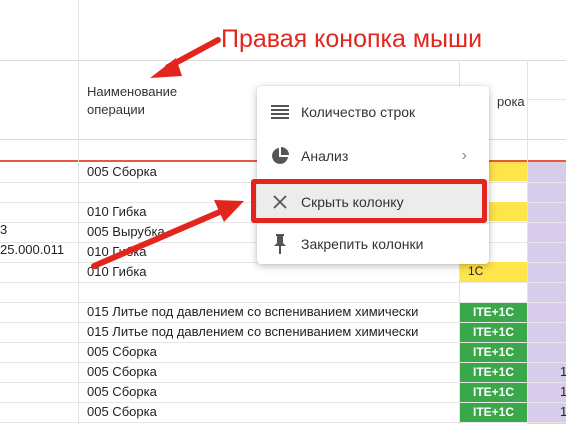 This screenshot has width=566, height=424. Describe the element at coordinates (185, 57) in the screenshot. I see `arrow-to-header` at that location.